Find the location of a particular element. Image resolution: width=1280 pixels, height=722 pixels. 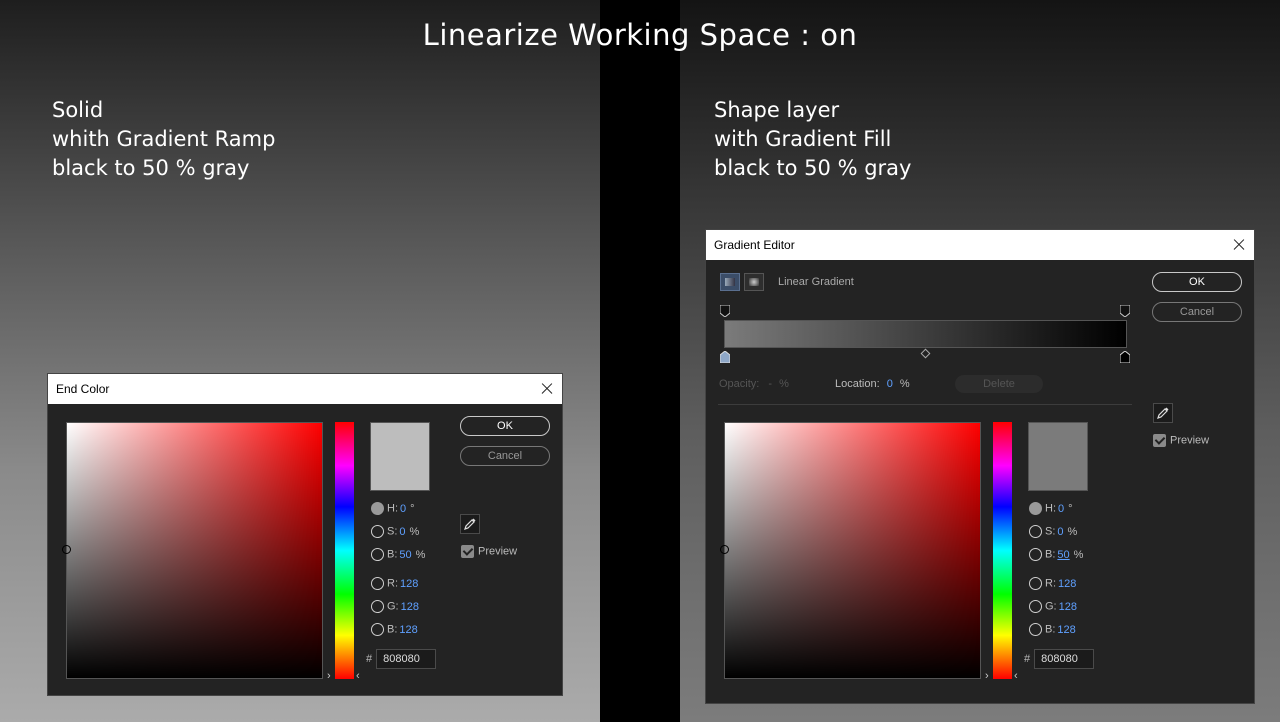

red-label: R: is located at coordinates (392, 583).